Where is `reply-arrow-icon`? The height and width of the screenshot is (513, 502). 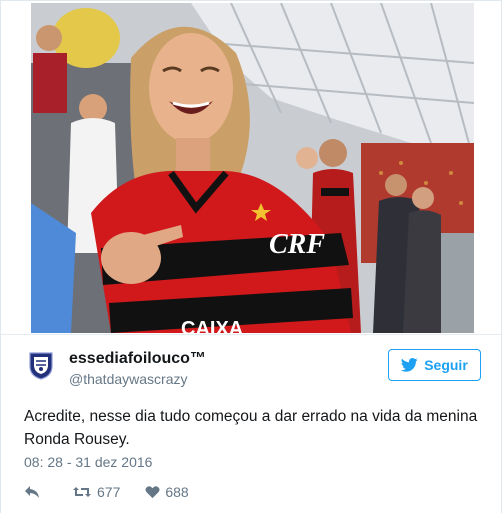
reply-arrow-icon is located at coordinates (32, 492).